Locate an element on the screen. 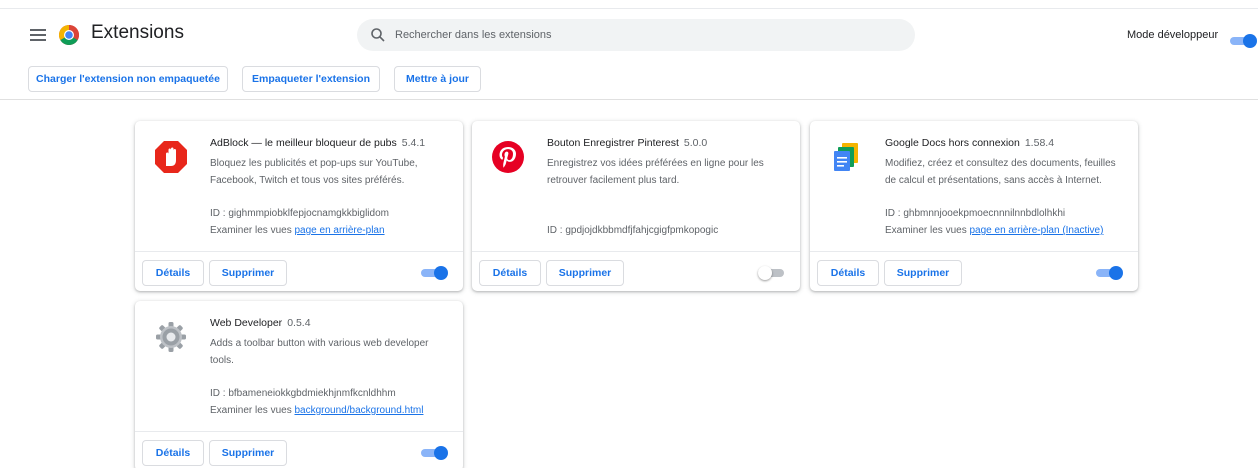 This screenshot has width=1258, height=468. chrome-logo-icon is located at coordinates (69, 35).